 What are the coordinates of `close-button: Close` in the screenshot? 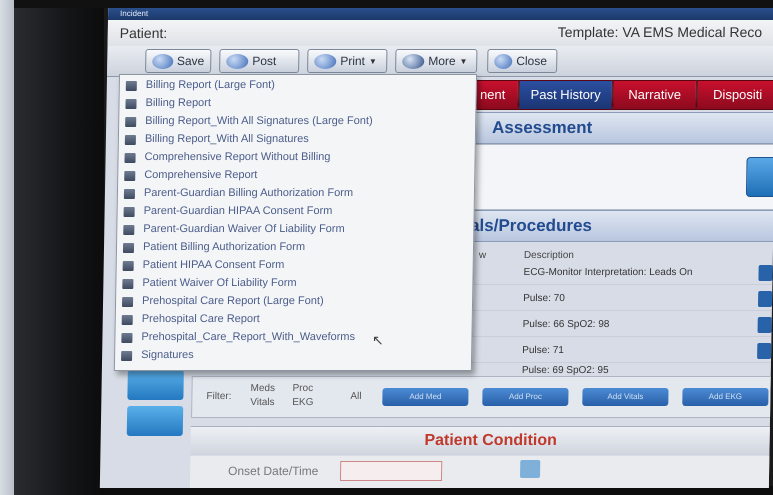 It's located at (522, 61).